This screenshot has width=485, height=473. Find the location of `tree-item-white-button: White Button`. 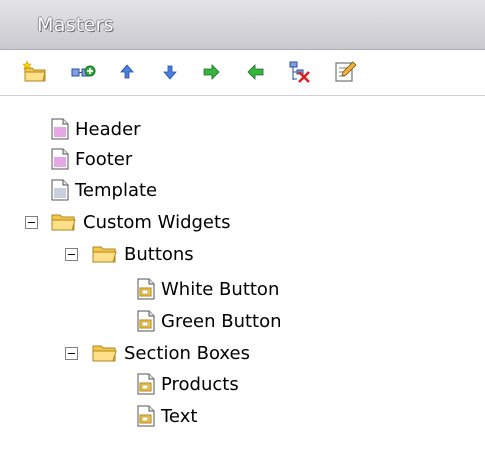

tree-item-white-button: White Button is located at coordinates (208, 289).